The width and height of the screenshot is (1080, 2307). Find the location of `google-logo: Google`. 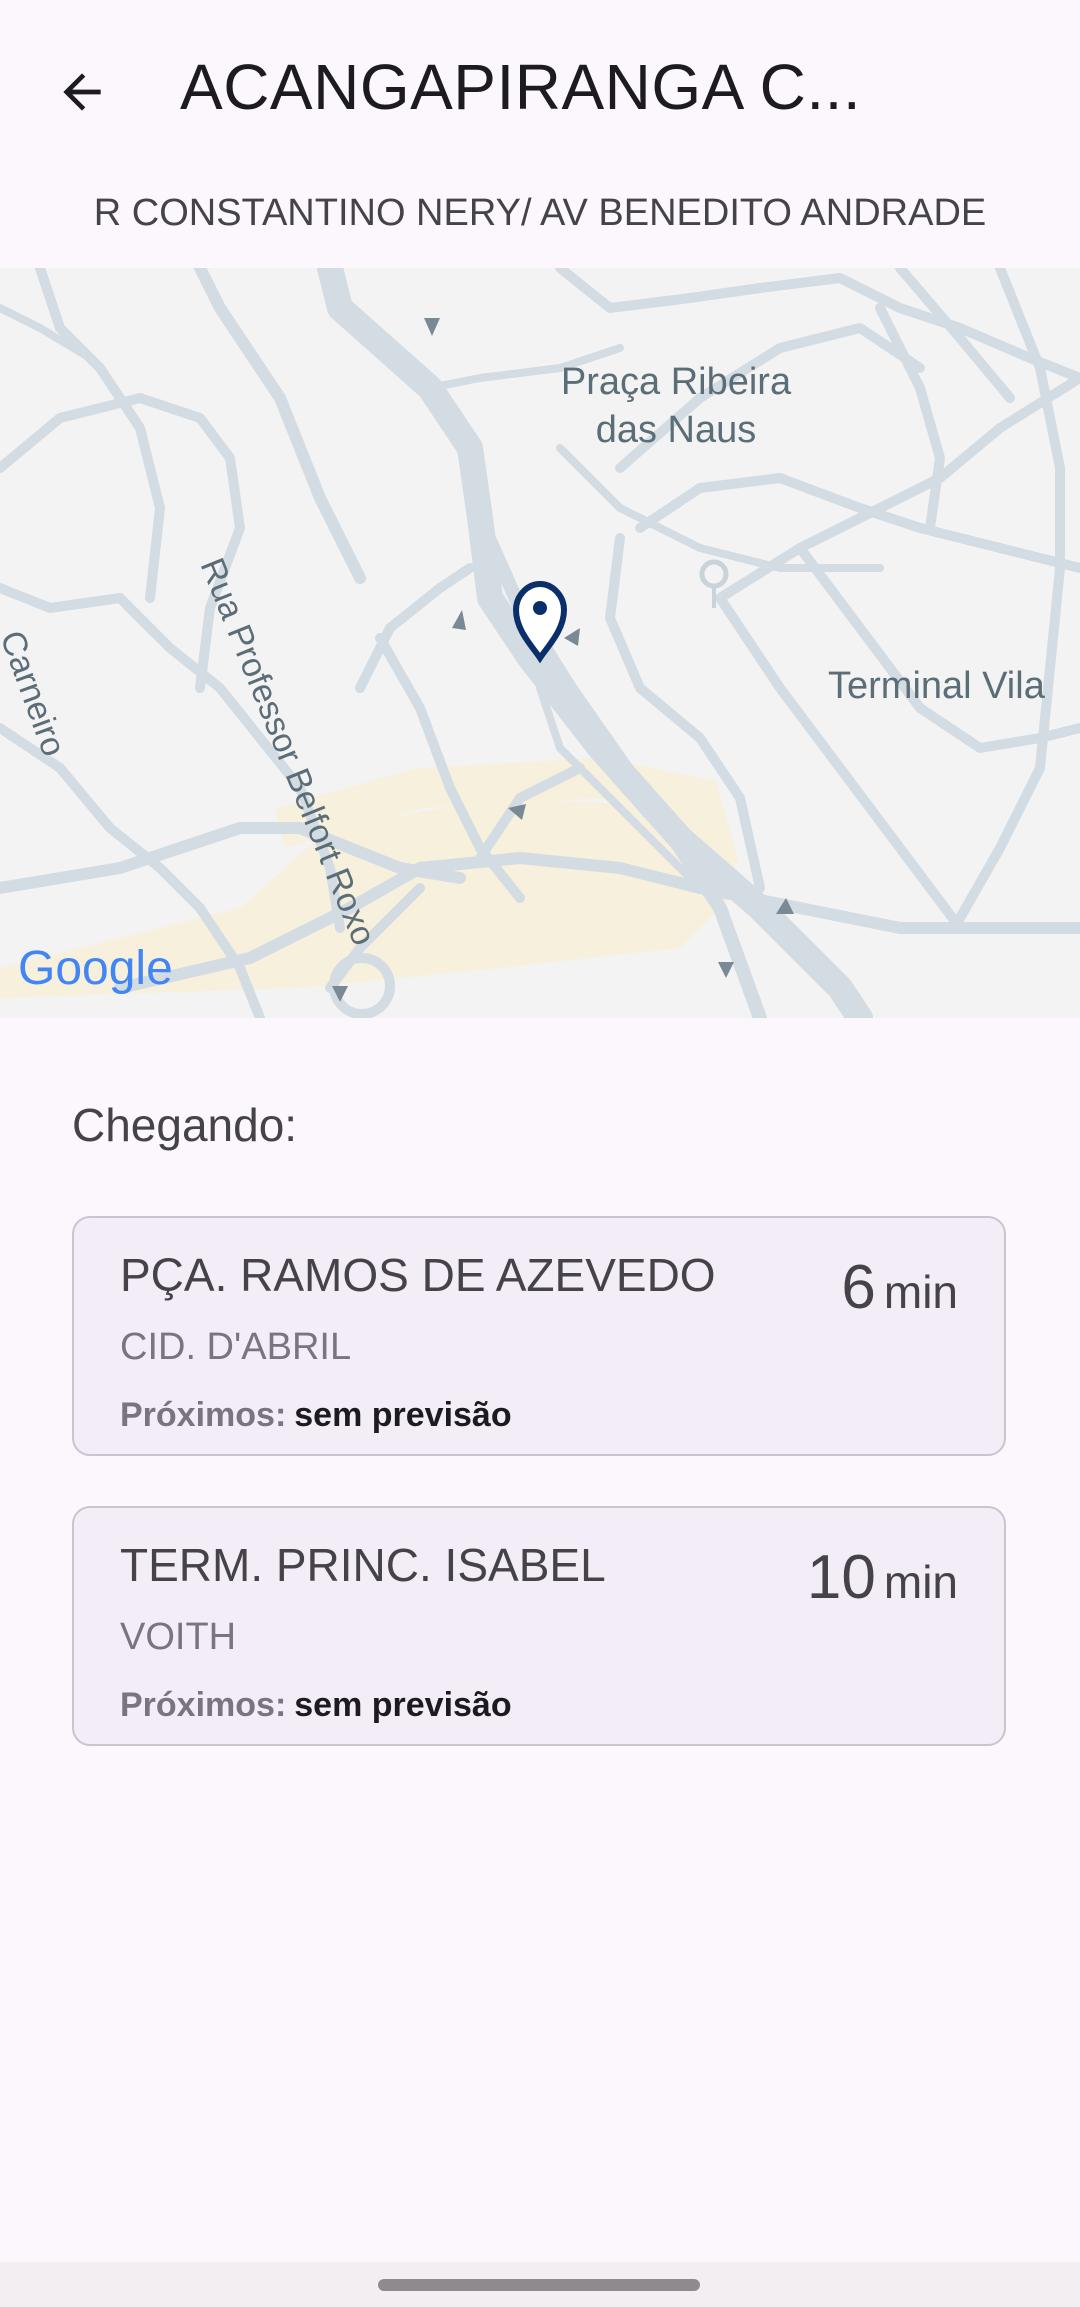

google-logo: Google is located at coordinates (95, 968).